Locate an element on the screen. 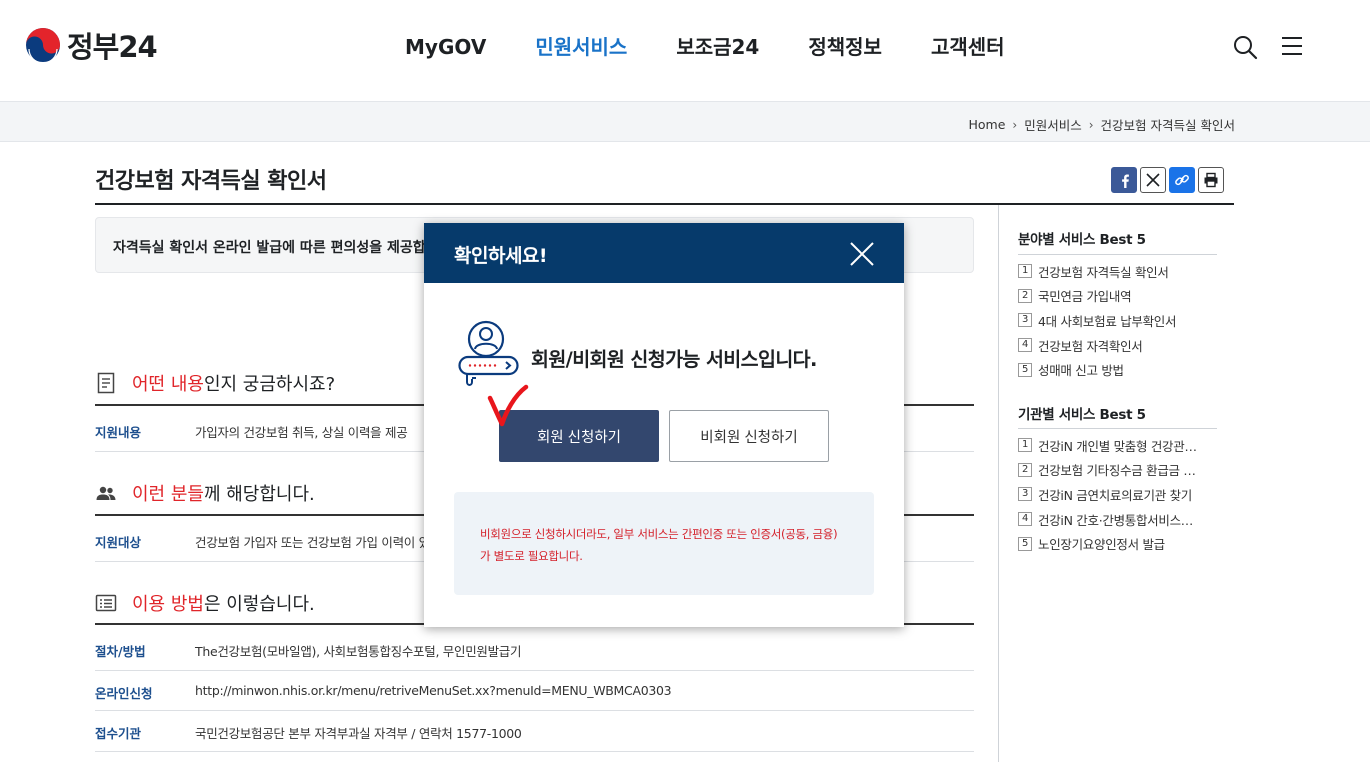 Image resolution: width=1370 pixels, height=762 pixels. facebook-icon is located at coordinates (1125, 181).